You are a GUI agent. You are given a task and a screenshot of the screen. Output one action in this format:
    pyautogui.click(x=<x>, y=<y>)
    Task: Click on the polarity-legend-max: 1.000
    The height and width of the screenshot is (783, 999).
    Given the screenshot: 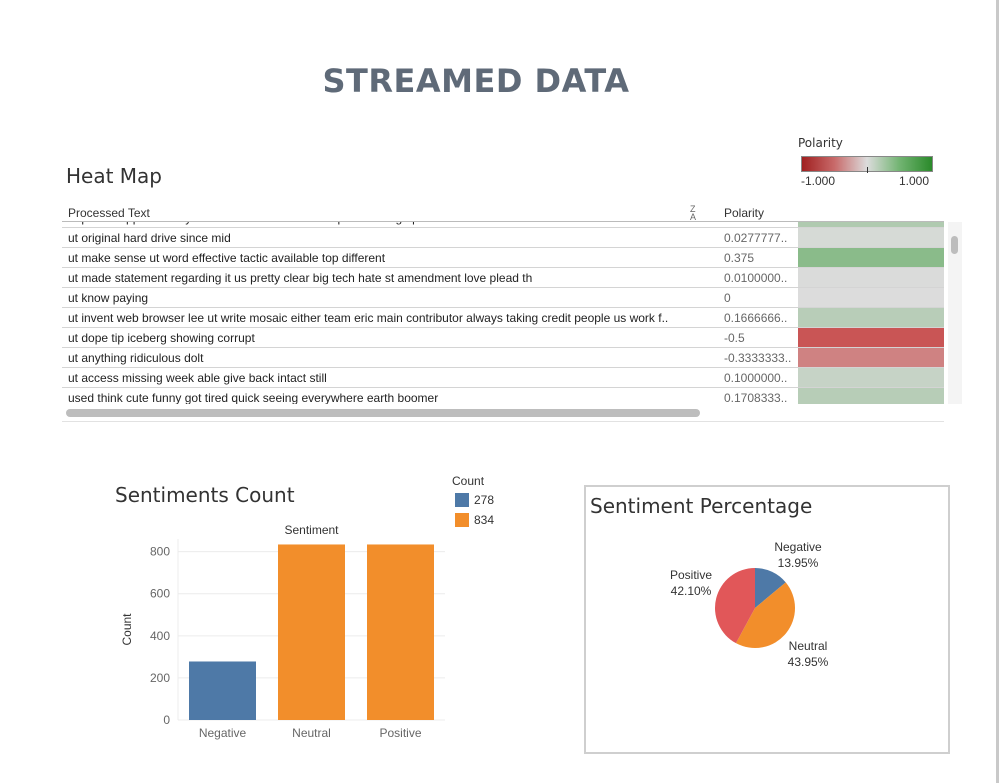 What is the action you would take?
    pyautogui.click(x=914, y=181)
    